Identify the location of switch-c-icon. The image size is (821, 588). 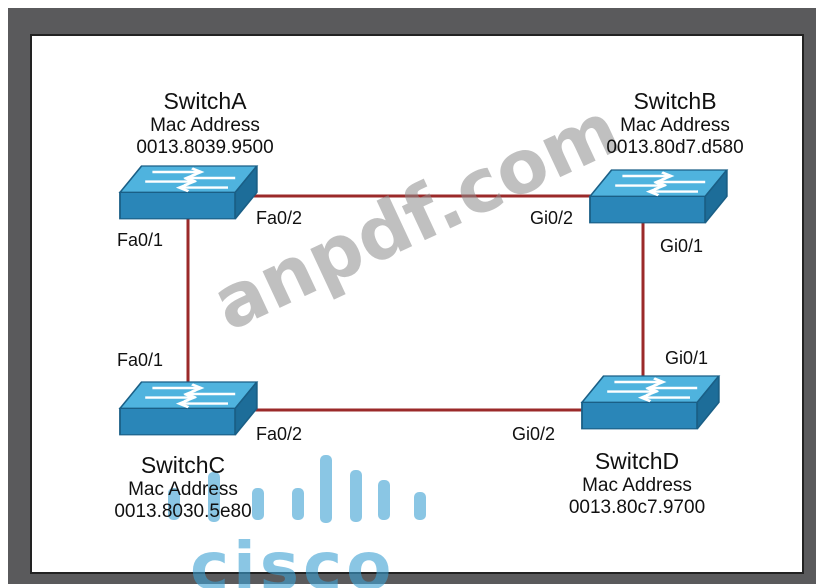
(188, 408).